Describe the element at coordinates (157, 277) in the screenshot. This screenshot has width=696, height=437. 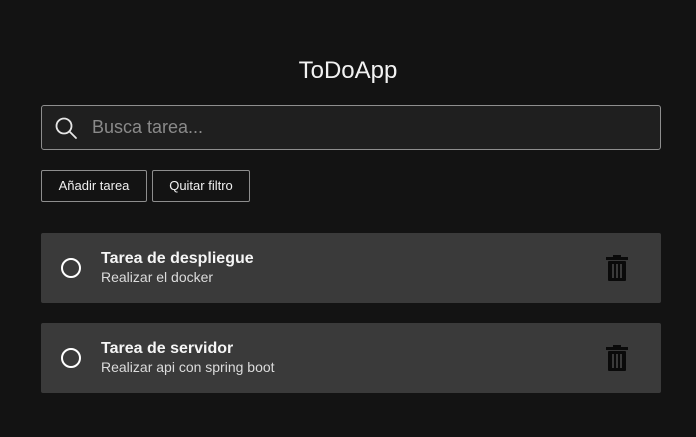
I see `task-description: Realizar el docker` at that location.